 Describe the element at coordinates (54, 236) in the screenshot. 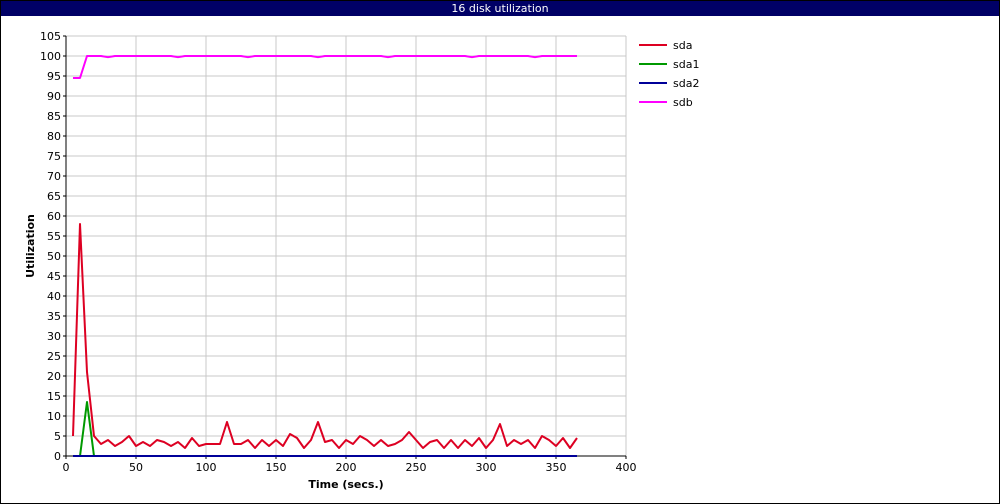

I see `y-tick-label: 55` at that location.